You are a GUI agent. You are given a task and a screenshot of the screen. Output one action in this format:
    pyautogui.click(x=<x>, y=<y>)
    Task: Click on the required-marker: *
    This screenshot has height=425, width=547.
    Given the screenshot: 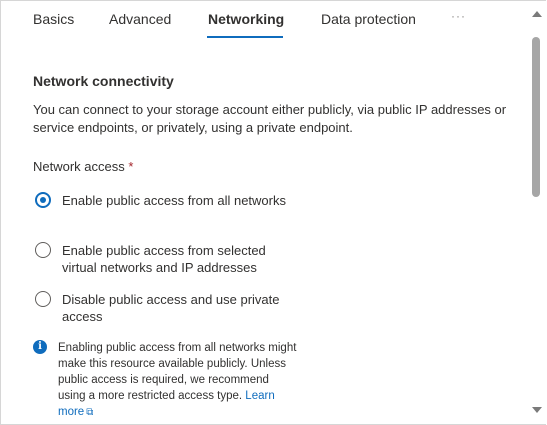 What is the action you would take?
    pyautogui.click(x=131, y=166)
    